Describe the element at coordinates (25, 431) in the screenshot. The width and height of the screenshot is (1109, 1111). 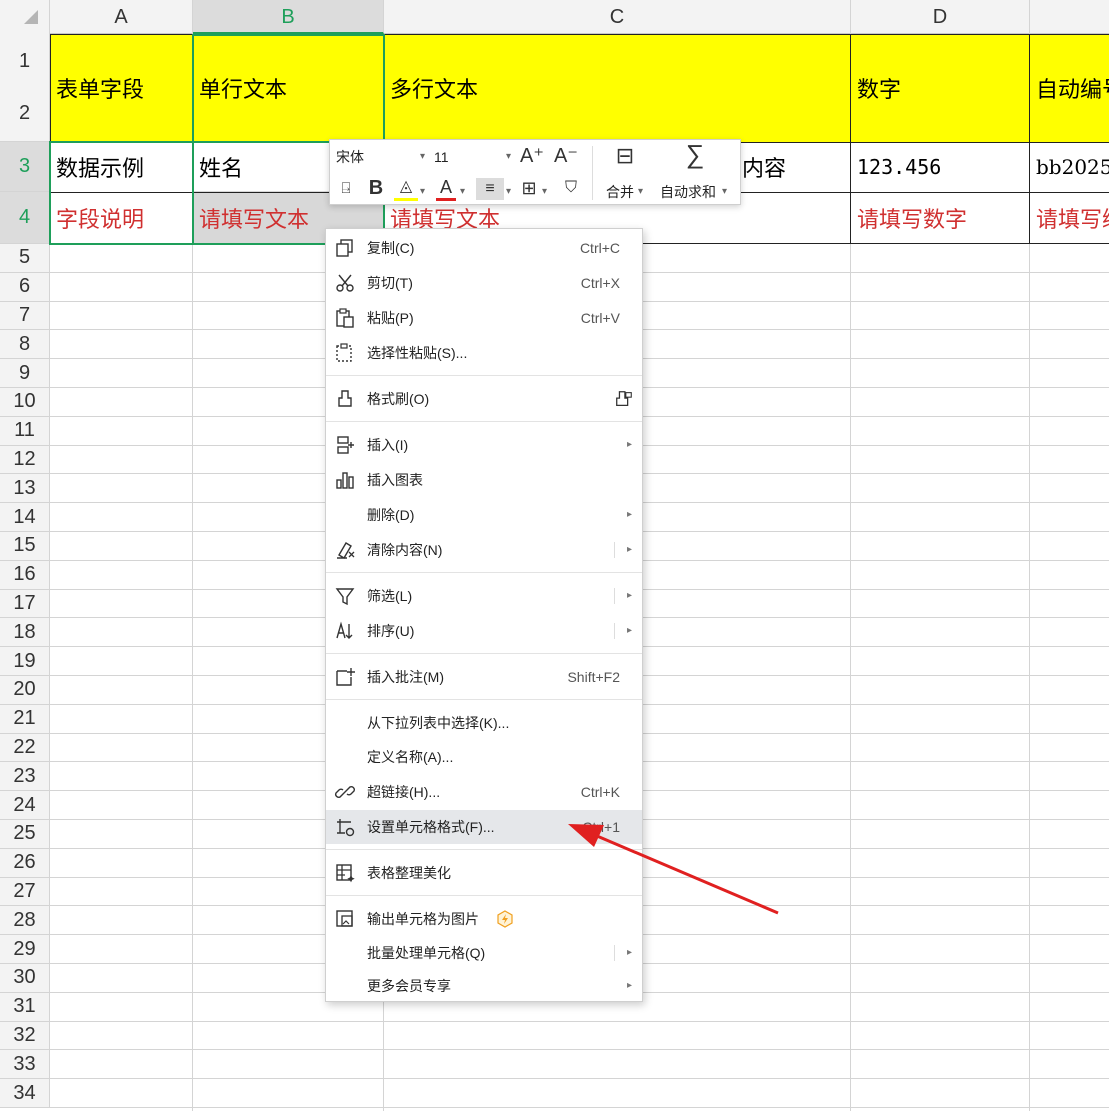
I see `row-header-11: 11` at that location.